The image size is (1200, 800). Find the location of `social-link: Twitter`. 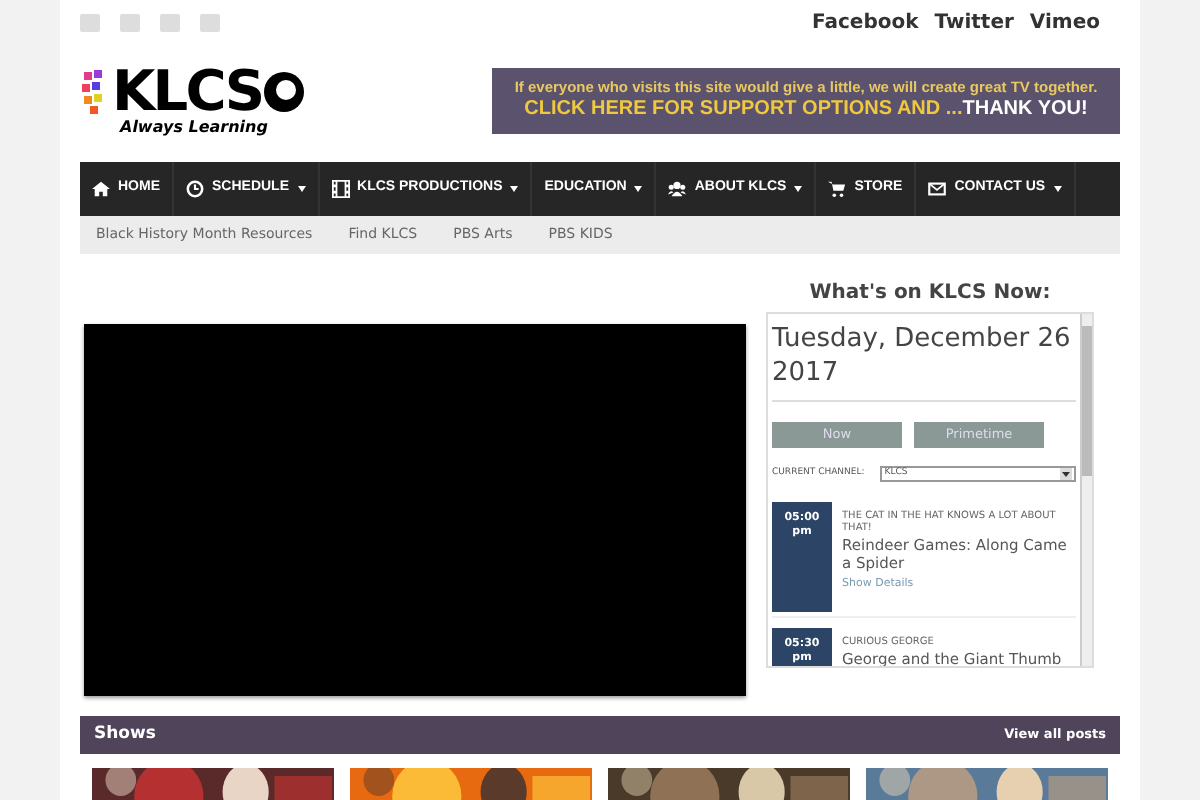

social-link: Twitter is located at coordinates (974, 22).